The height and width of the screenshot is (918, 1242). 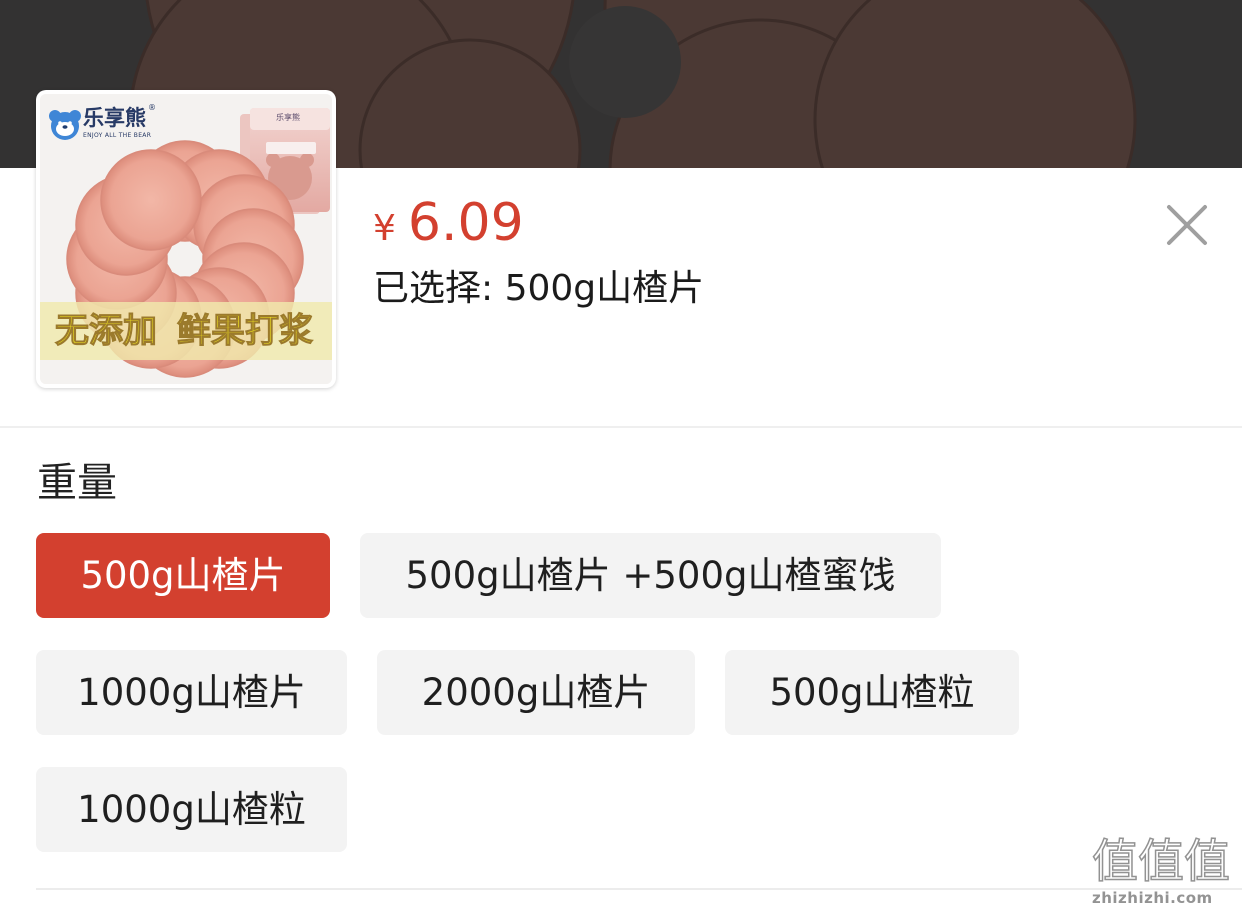 I want to click on registered-mark: ®, so click(x=152, y=107).